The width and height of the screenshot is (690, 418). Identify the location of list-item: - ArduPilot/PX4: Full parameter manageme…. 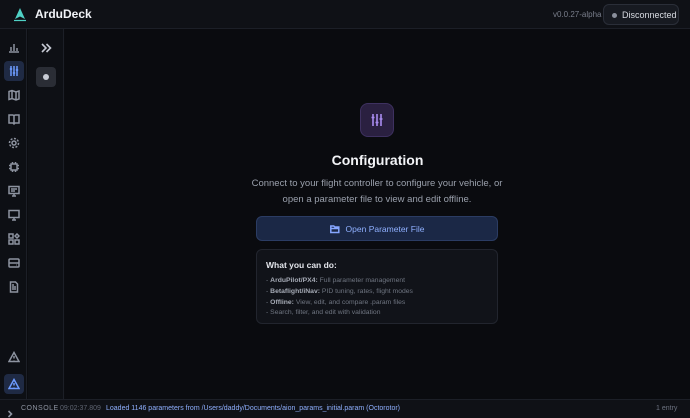
(336, 280).